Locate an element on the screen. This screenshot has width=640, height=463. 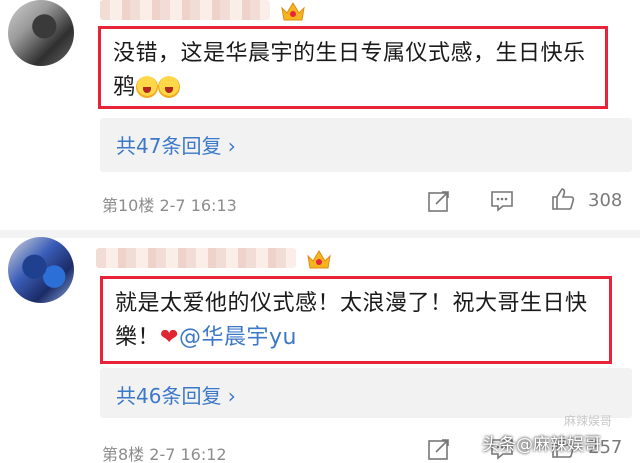
comment-meta: 第10楼 2-7 16:13 is located at coordinates (169, 204).